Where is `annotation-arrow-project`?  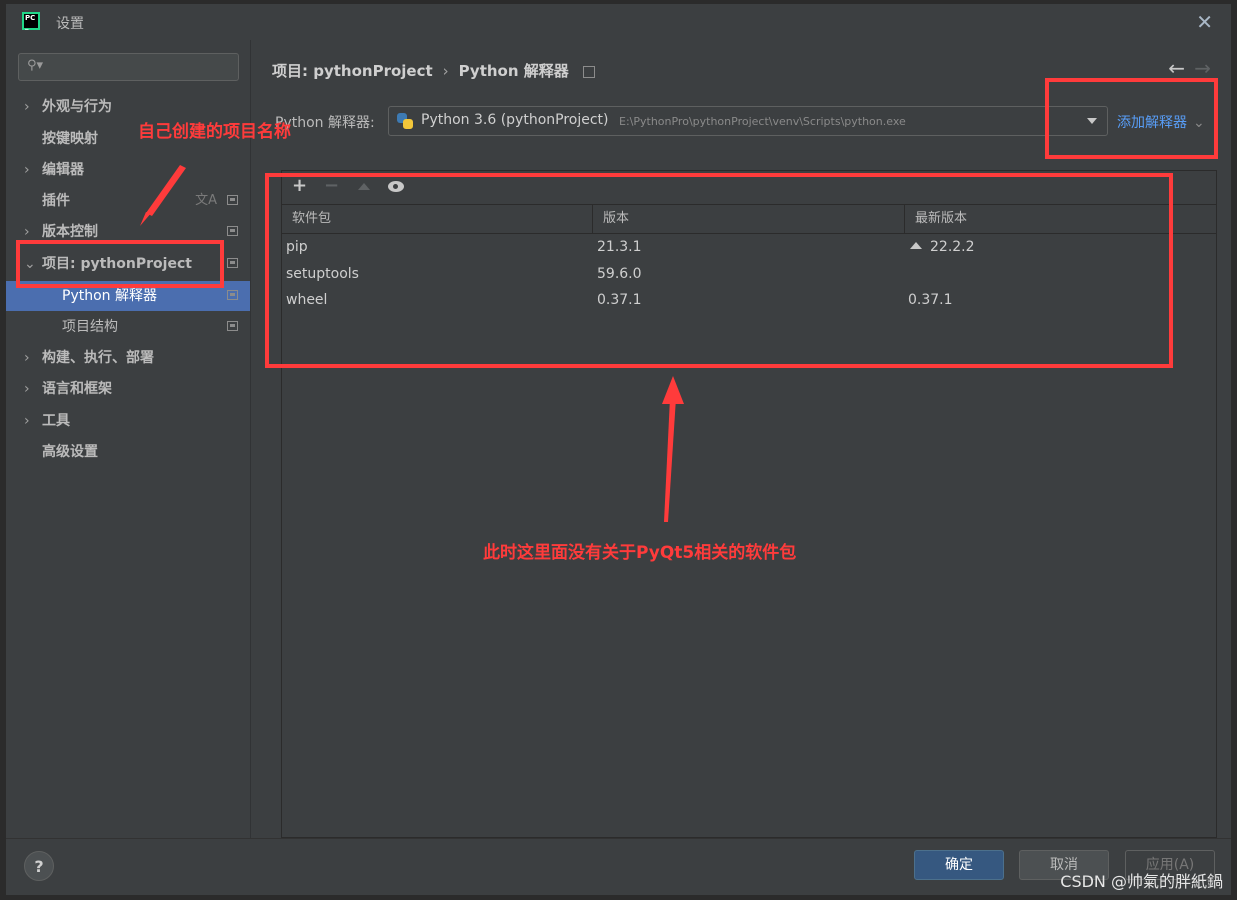
annotation-arrow-project is located at coordinates (166, 190).